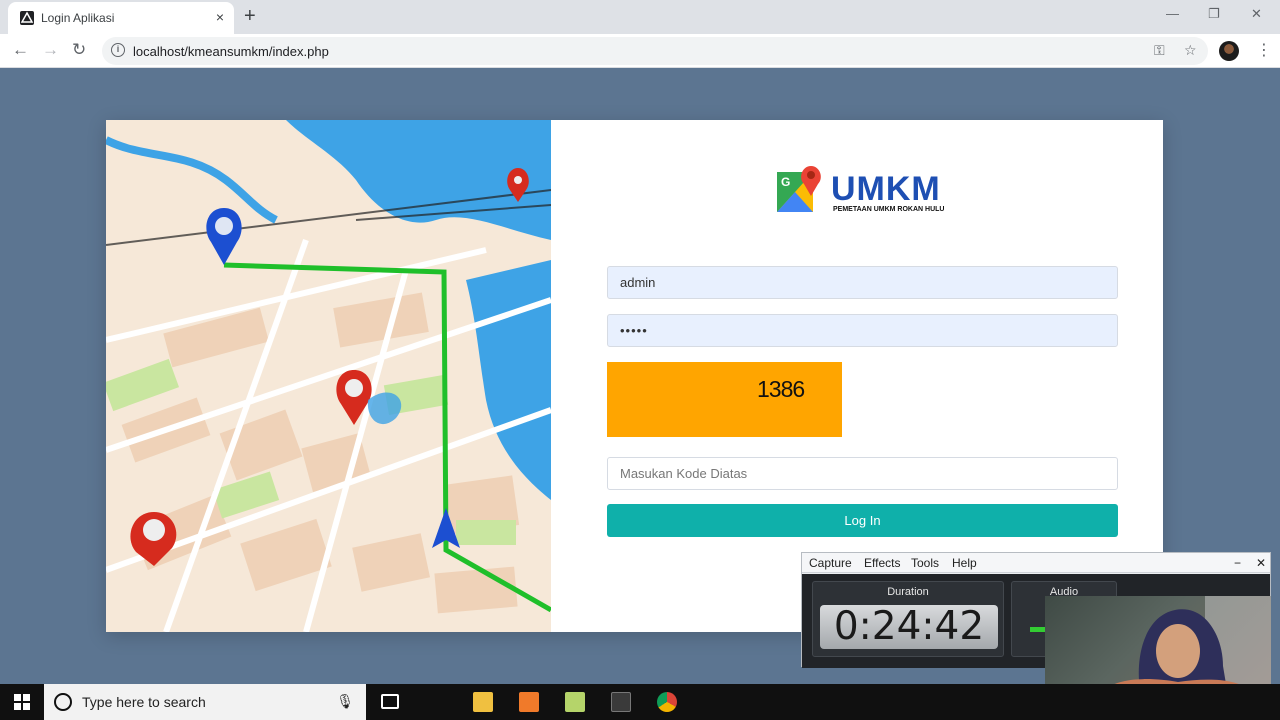 Image resolution: width=1280 pixels, height=720 pixels. I want to click on windows-start-icon, so click(22, 702).